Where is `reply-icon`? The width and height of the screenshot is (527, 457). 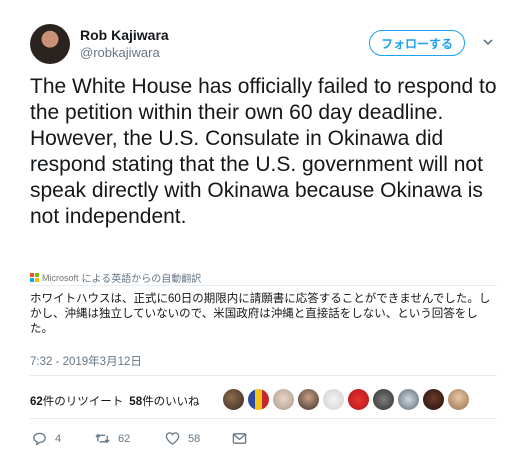 reply-icon is located at coordinates (39, 439).